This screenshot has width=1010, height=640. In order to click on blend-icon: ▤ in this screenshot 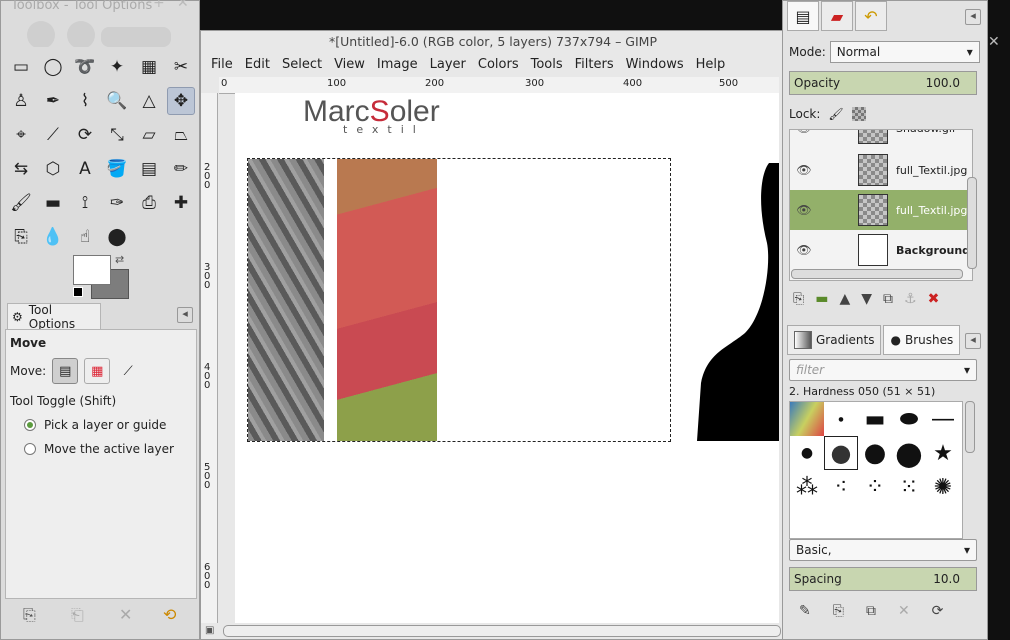, I will do `click(149, 169)`.